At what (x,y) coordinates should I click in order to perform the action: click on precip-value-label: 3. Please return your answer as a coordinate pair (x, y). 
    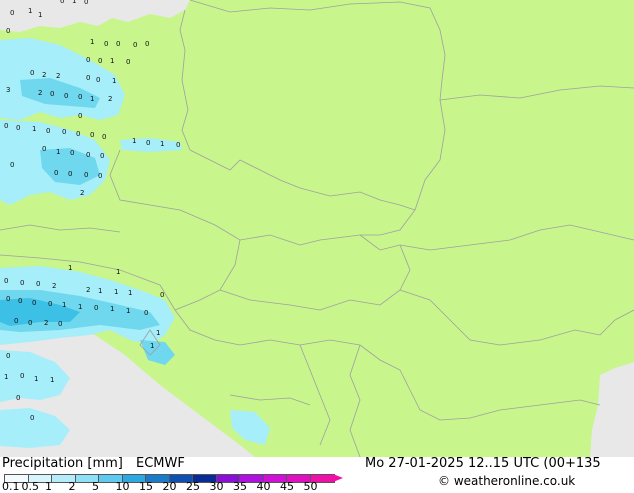
    Looking at the image, I should click on (8, 90).